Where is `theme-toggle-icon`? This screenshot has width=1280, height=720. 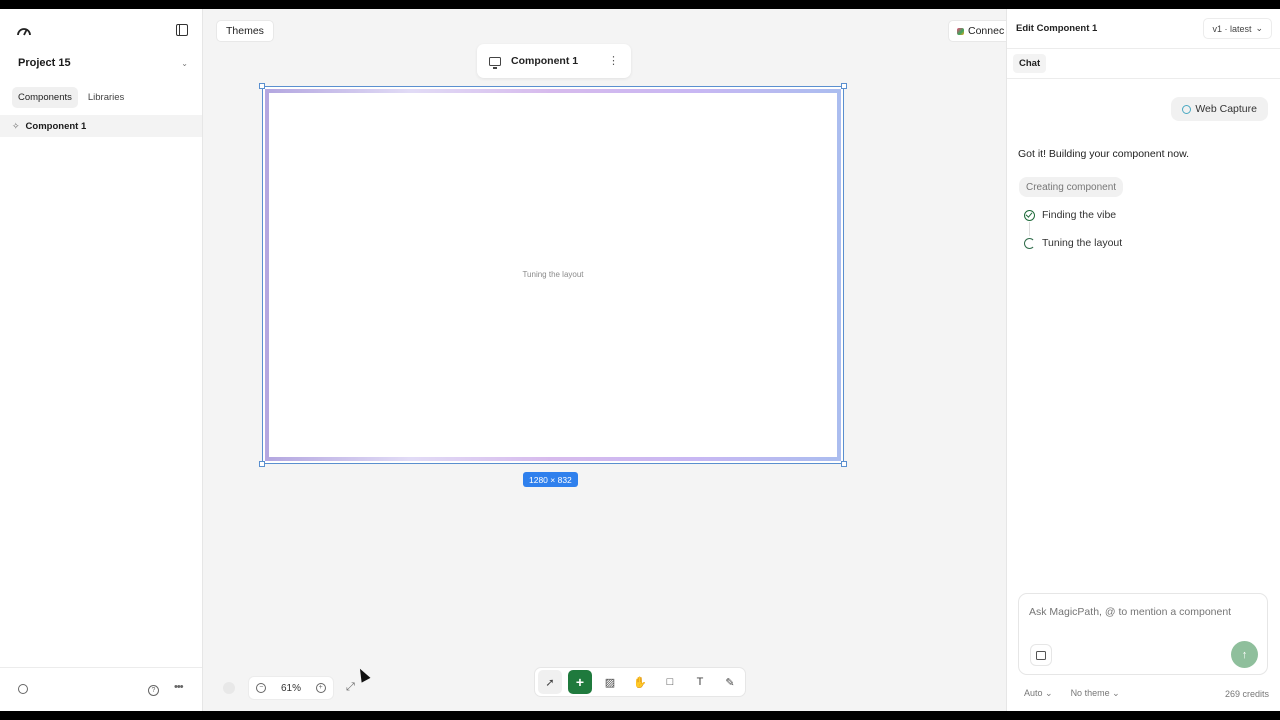
theme-toggle-icon is located at coordinates (23, 689).